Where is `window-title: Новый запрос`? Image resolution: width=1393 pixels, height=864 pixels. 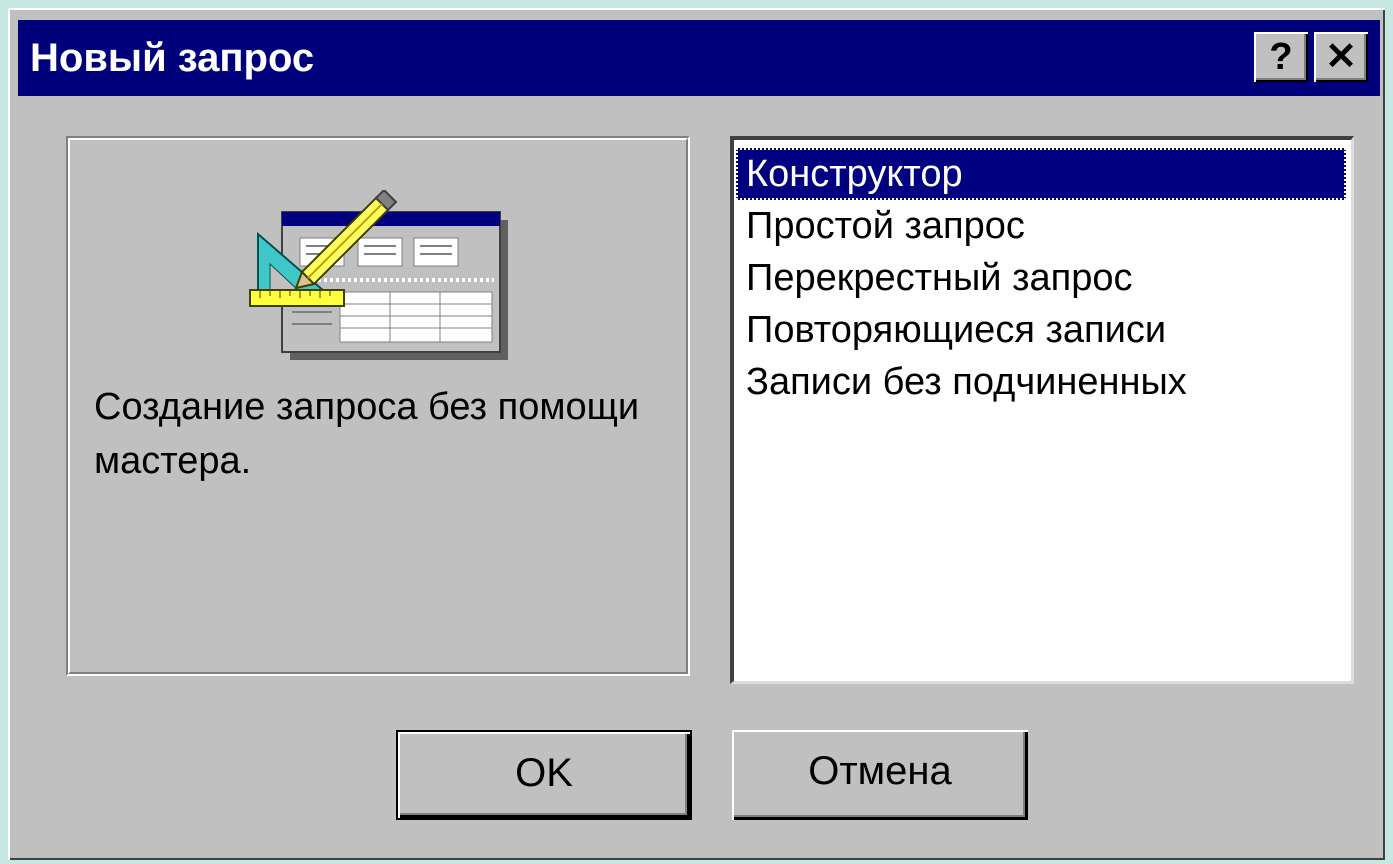 window-title: Новый запрос is located at coordinates (172, 58).